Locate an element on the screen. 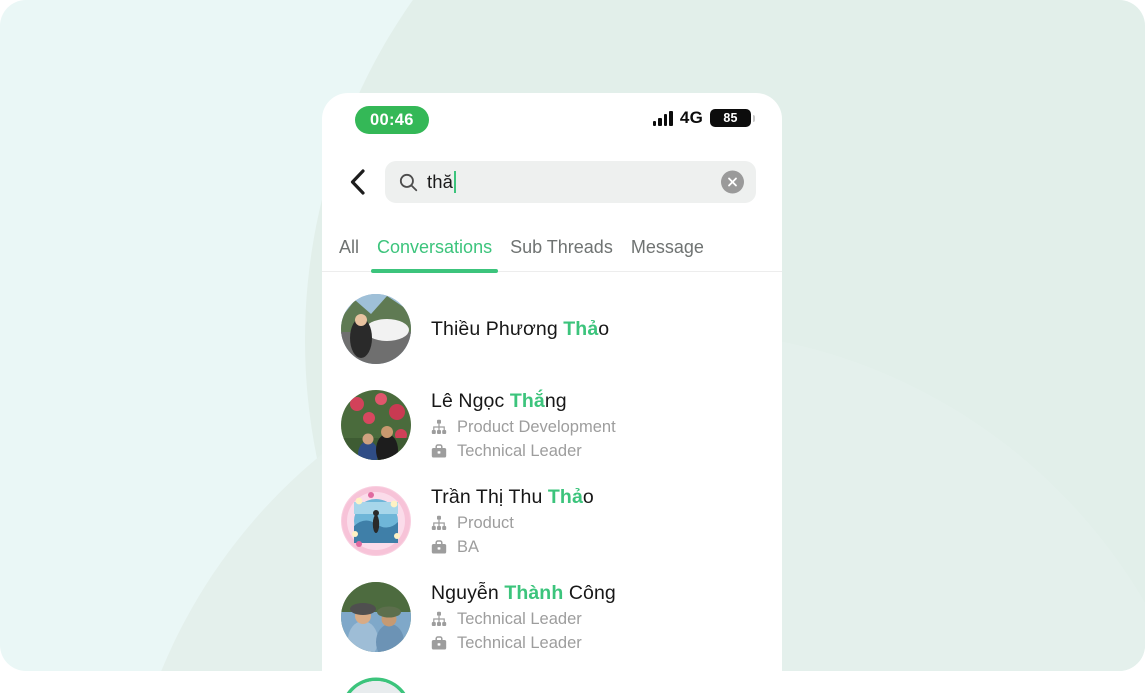 The height and width of the screenshot is (693, 1145). result-info: Trần Thị Thu Thảo Product BA is located at coordinates (597, 521).